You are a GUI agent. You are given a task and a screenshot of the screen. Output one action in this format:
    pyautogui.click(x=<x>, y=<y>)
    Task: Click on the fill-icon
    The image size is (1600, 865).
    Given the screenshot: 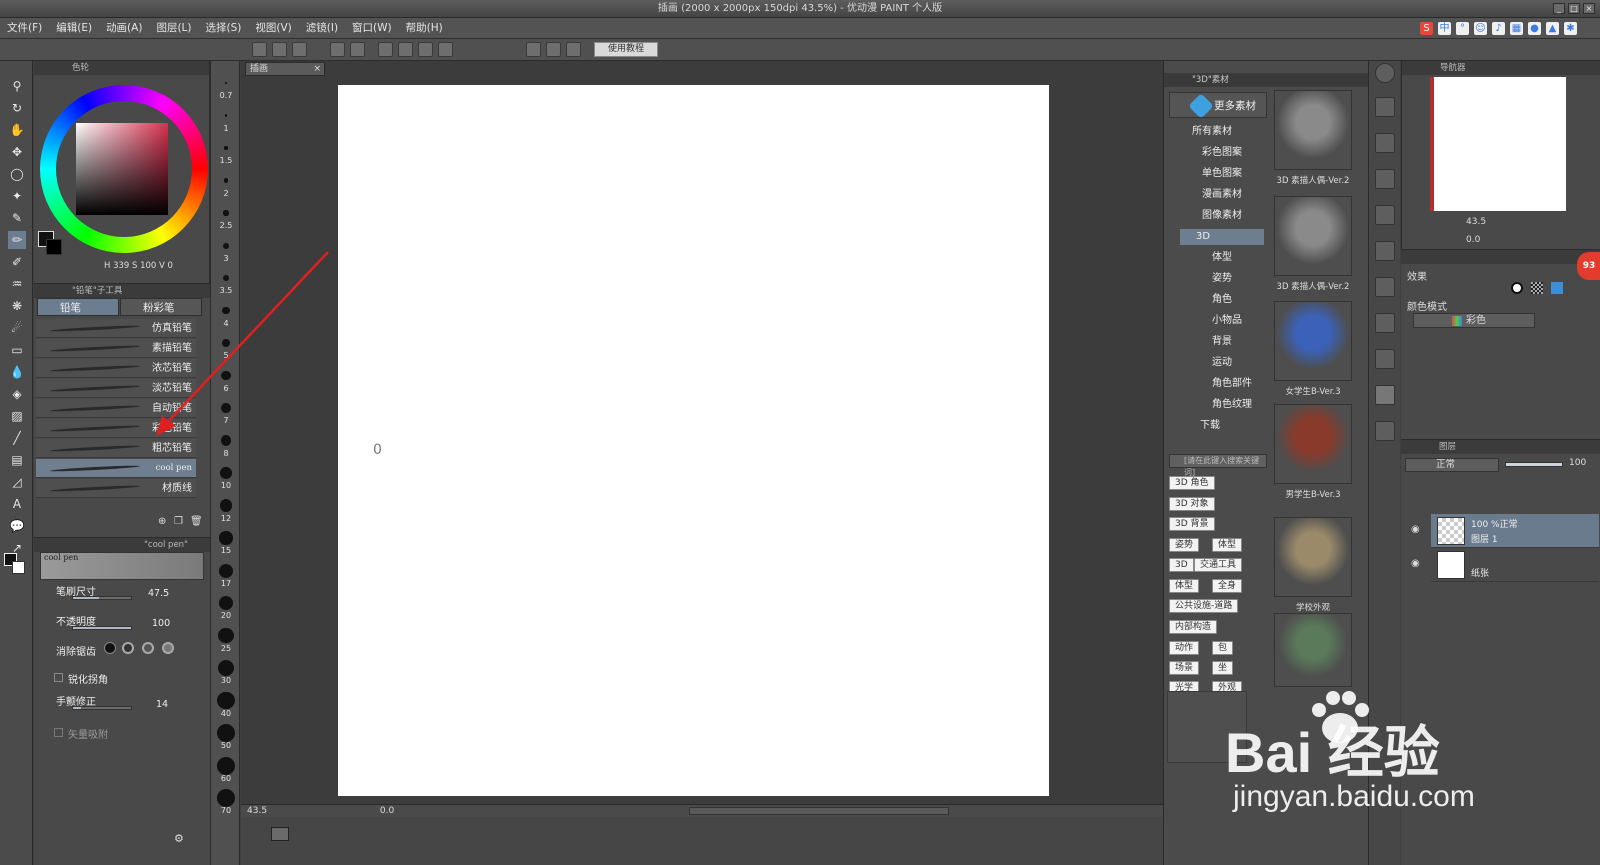 What is the action you would take?
    pyautogui.click(x=425, y=49)
    